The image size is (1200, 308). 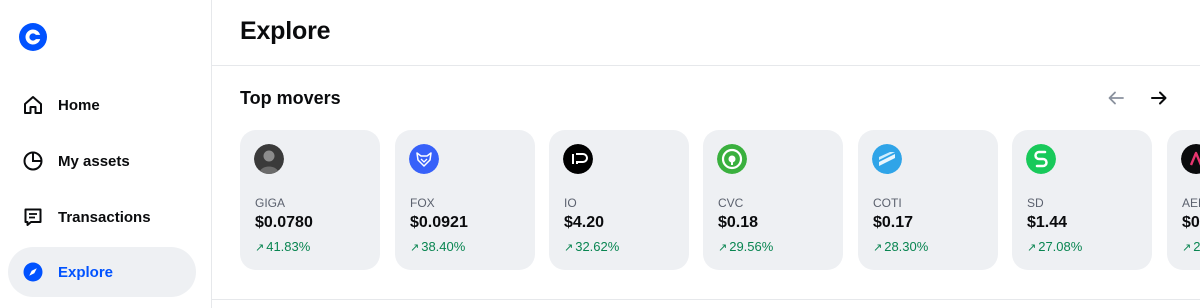 I want to click on coinbase-logo-icon, so click(x=33, y=37).